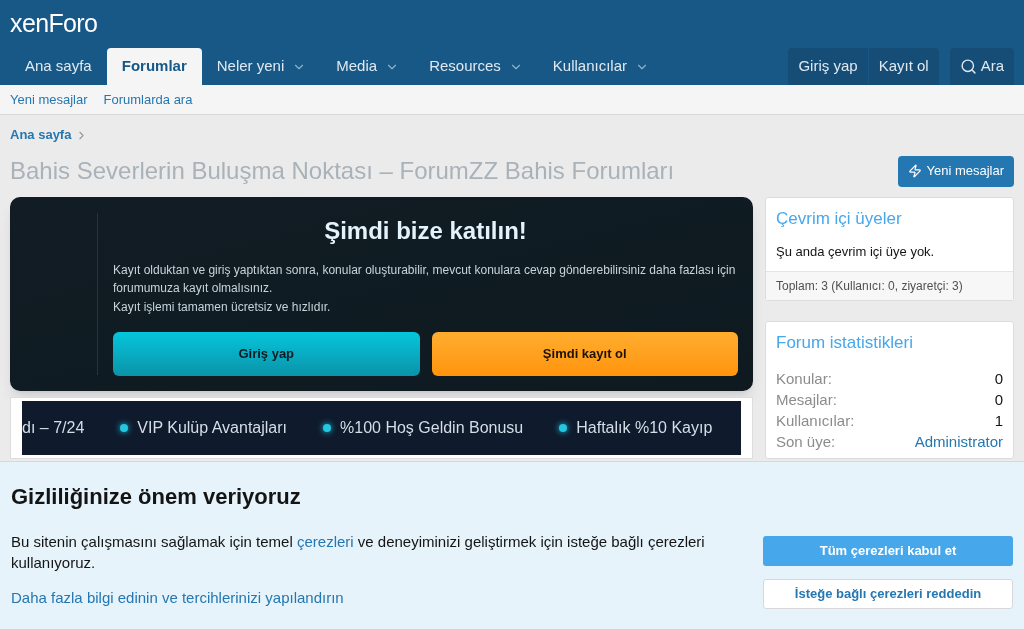  I want to click on login-button: Giriş yap, so click(266, 354).